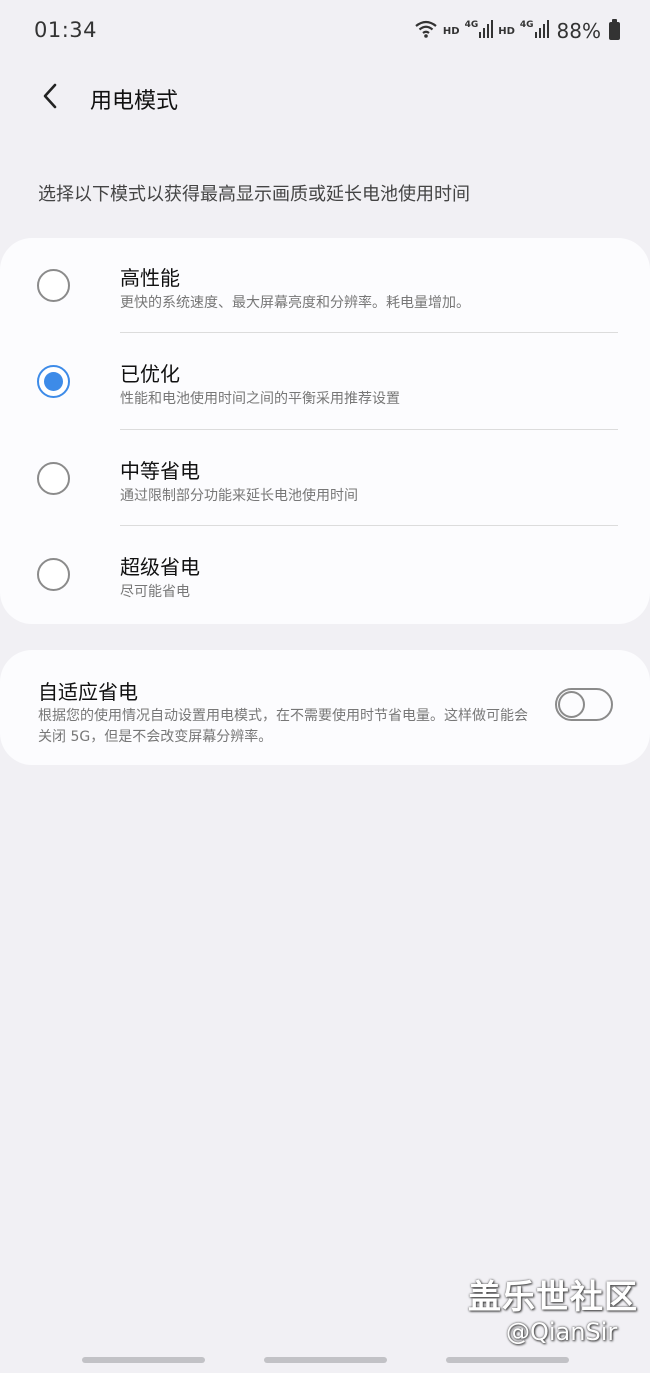 This screenshot has height=1373, width=650. I want to click on radio-button-selected, so click(53, 381).